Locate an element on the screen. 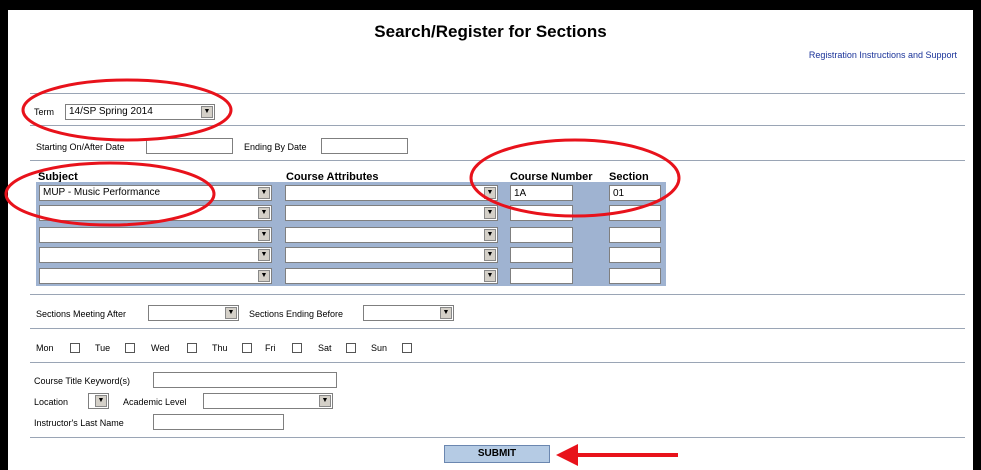  annotation-arrow-icon is located at coordinates (567, 455).